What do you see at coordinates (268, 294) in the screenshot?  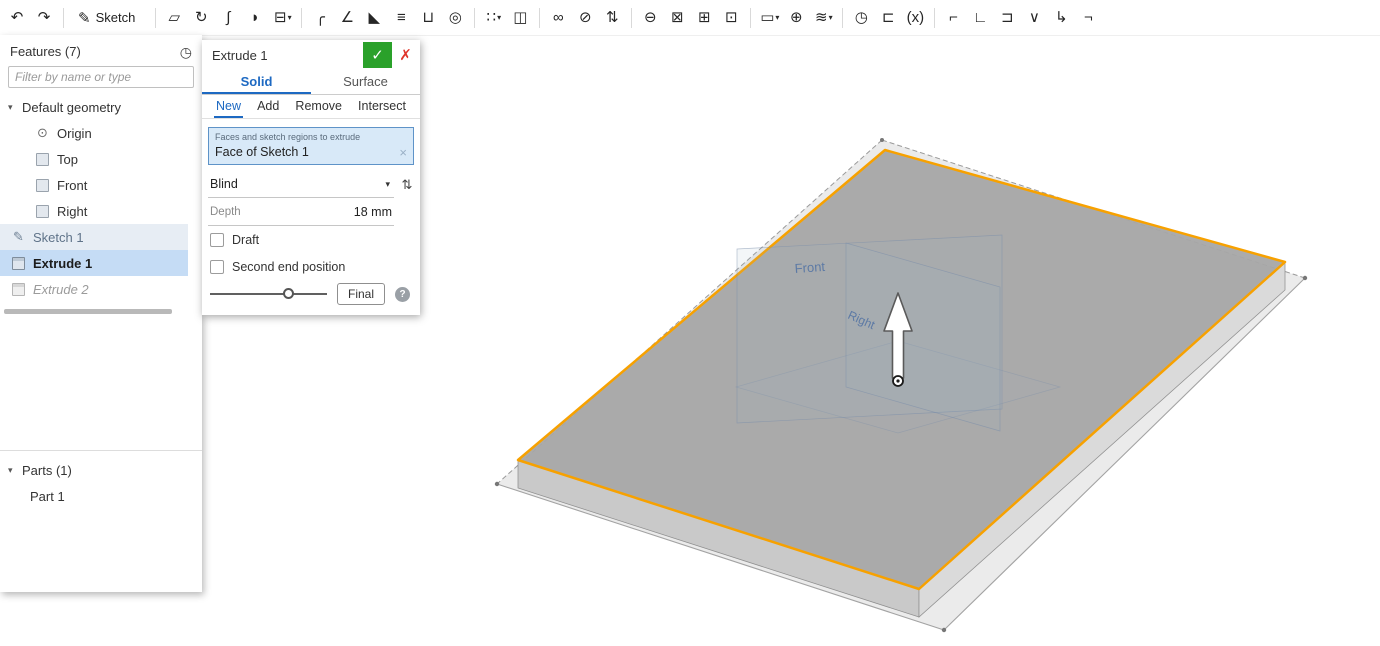 I see `preview-slider` at bounding box center [268, 294].